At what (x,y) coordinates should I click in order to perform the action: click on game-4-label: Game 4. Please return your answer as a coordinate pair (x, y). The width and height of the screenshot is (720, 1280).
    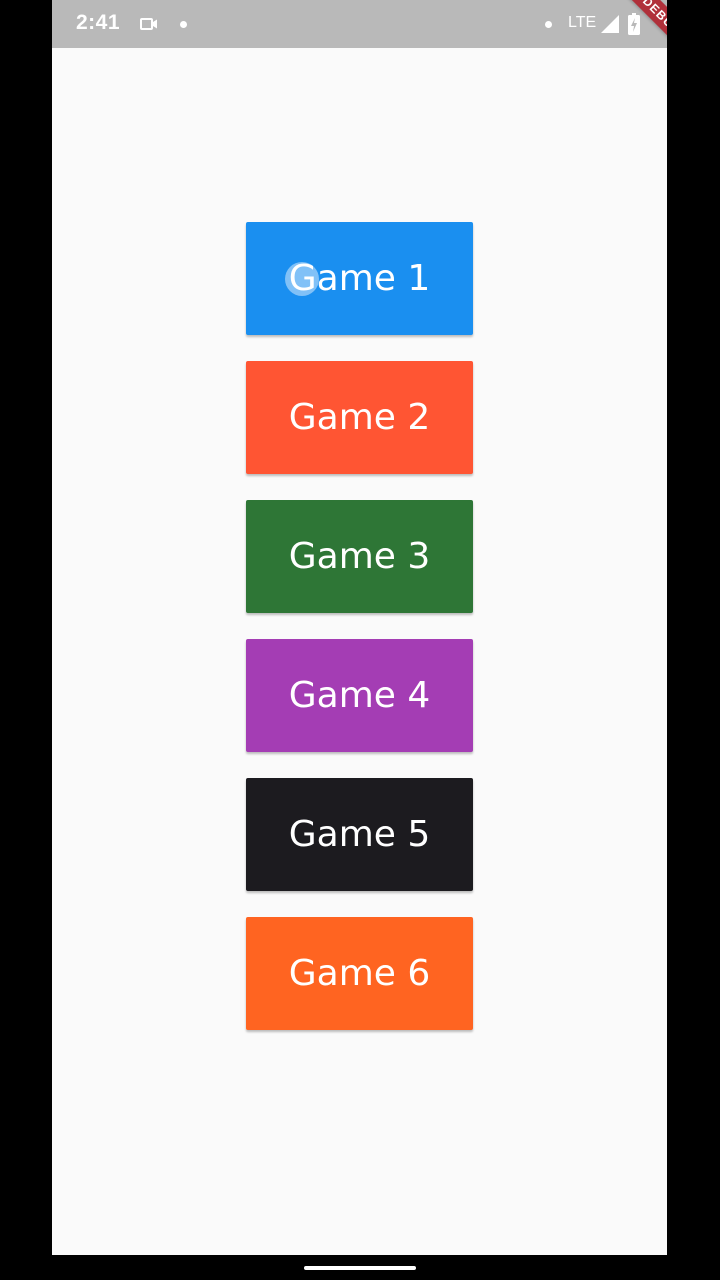
    Looking at the image, I should click on (359, 695).